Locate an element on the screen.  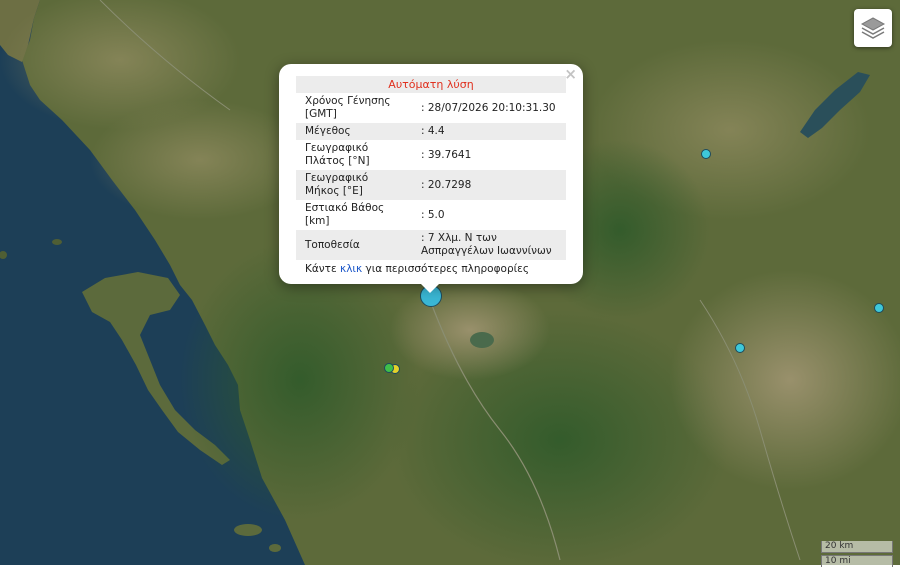
label-depth: Εστιακό Βάθος [km] is located at coordinates (345, 214).